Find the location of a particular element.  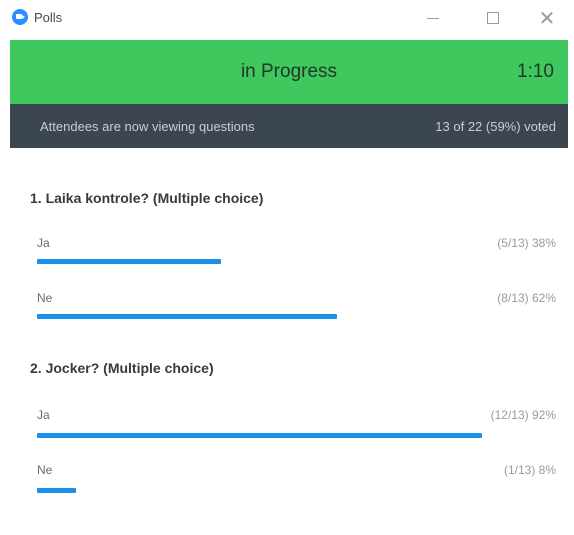

answer-result: (5/13) 38% is located at coordinates (526, 243).